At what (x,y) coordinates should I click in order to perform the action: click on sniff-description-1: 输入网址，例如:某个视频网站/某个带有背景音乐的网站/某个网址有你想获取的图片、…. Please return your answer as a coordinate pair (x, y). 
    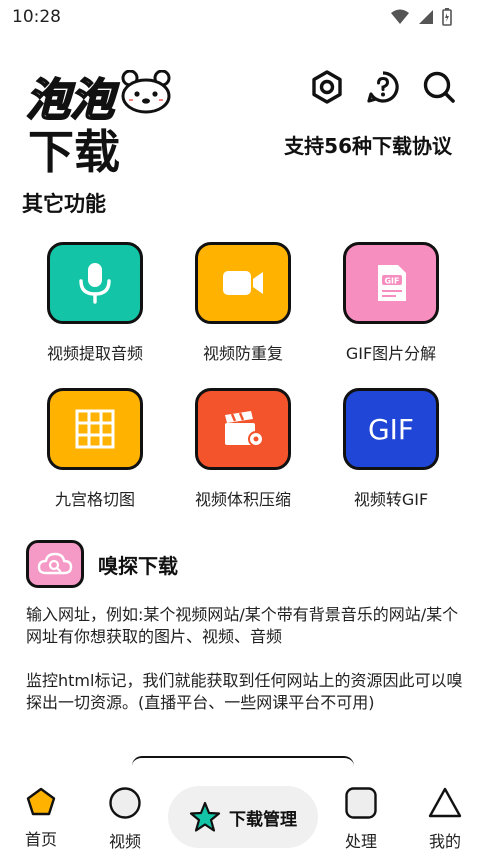
    Looking at the image, I should click on (242, 625).